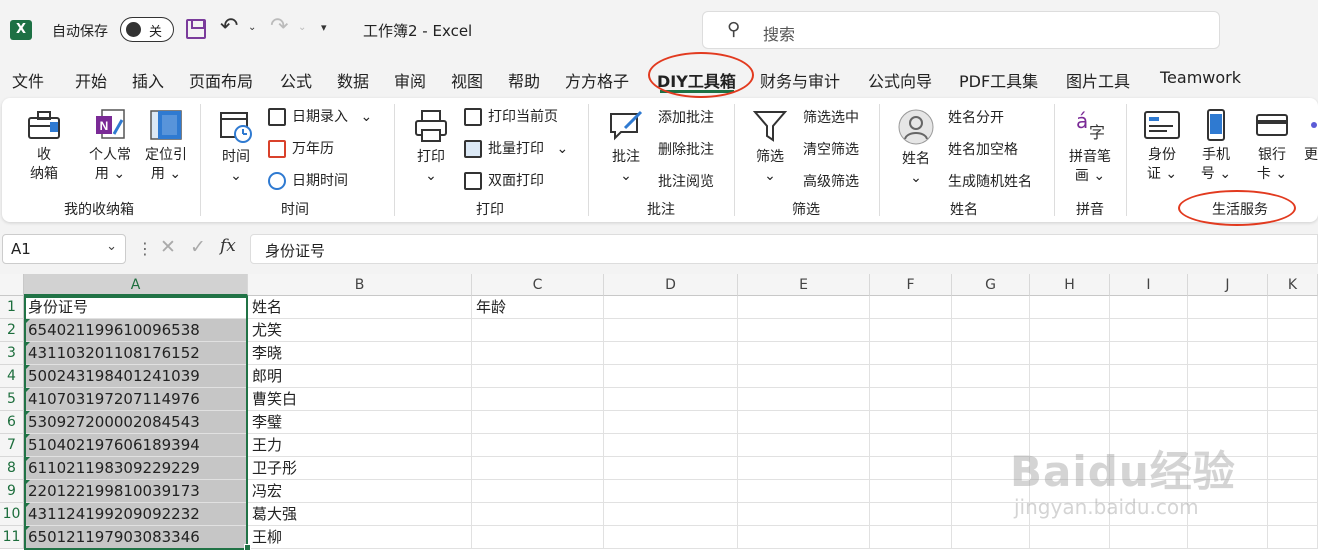 This screenshot has height=554, width=1318. I want to click on cell-d10, so click(671, 514).